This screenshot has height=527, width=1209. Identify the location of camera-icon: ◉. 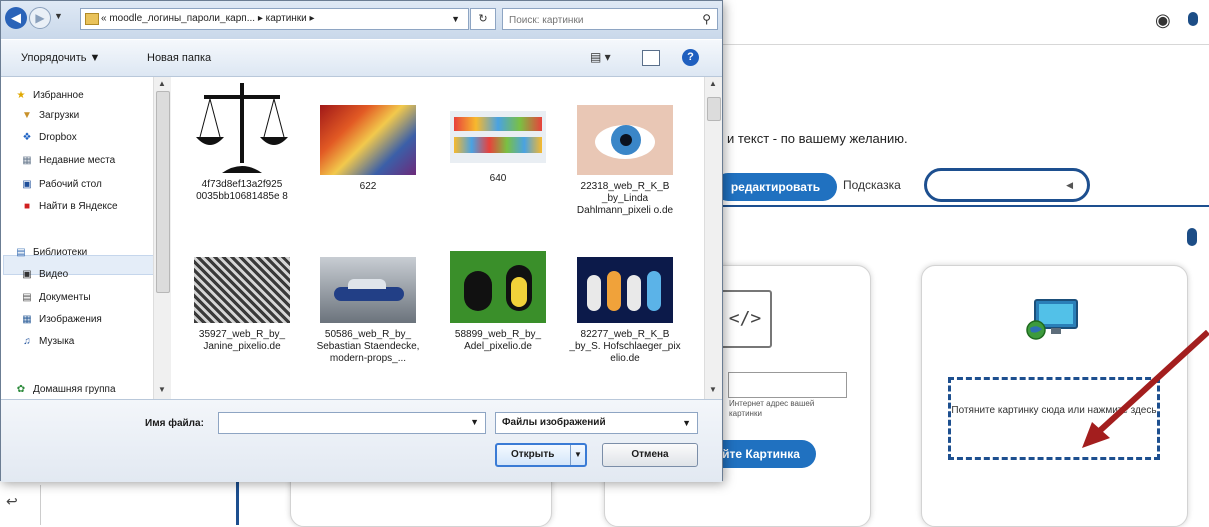
(1163, 20).